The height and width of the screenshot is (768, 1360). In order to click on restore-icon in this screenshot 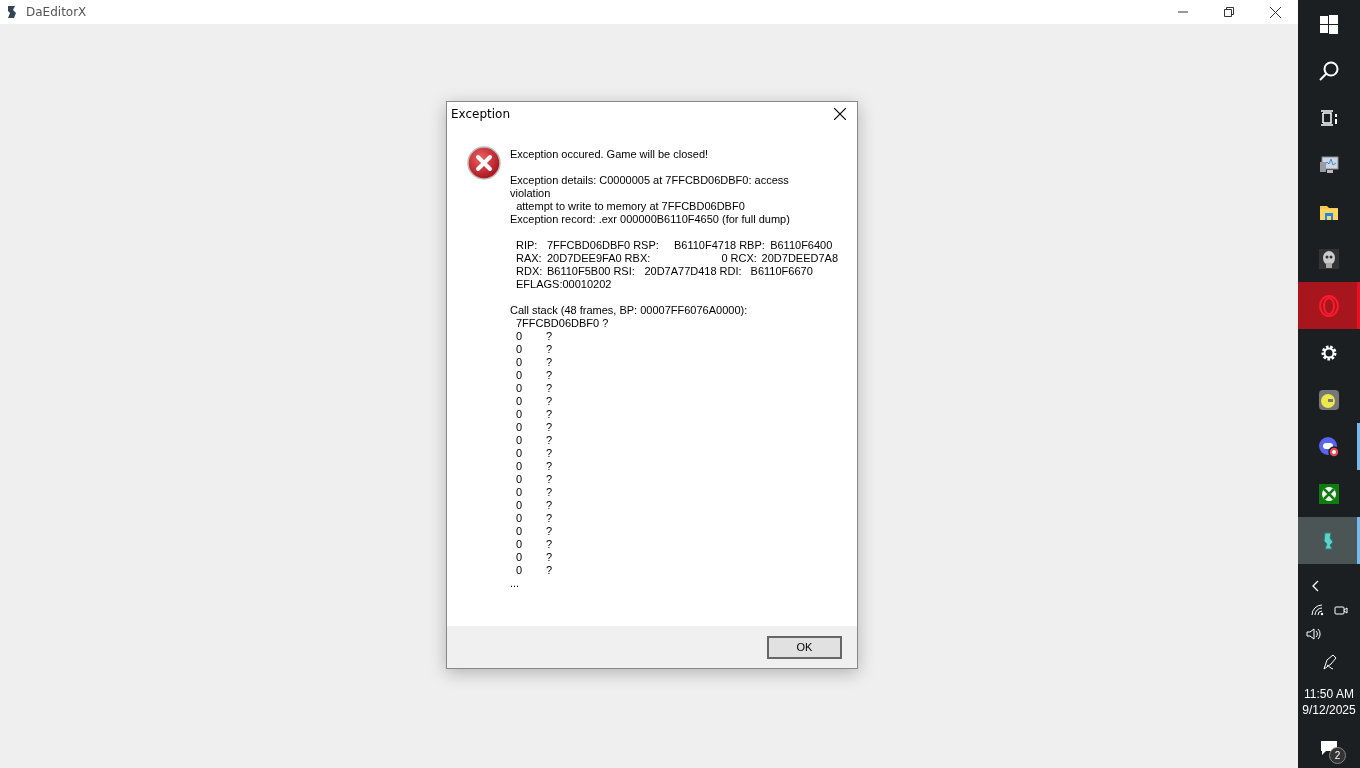, I will do `click(1229, 12)`.